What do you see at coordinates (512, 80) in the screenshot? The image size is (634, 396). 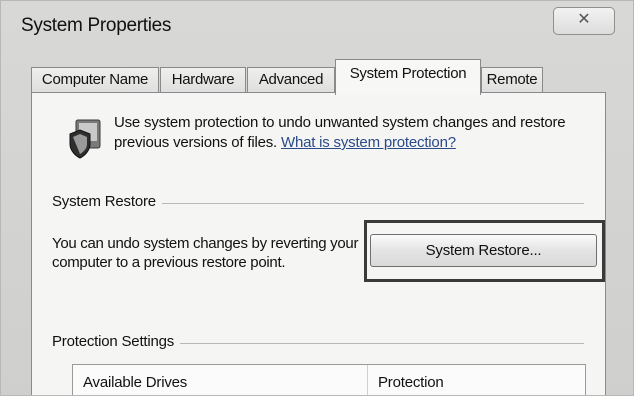 I see `tab-remote: Remote` at bounding box center [512, 80].